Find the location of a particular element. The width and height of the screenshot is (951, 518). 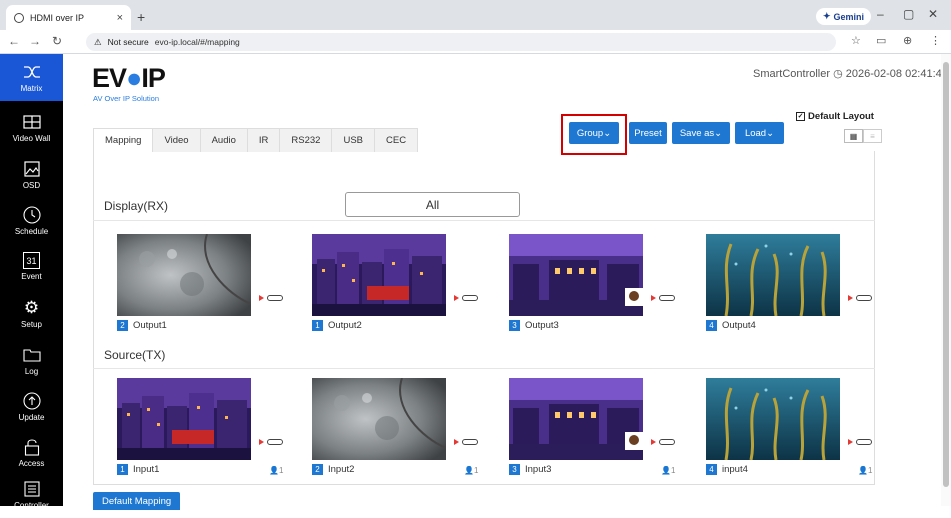

display-card-output3: 3 Output3 is located at coordinates (601, 284).